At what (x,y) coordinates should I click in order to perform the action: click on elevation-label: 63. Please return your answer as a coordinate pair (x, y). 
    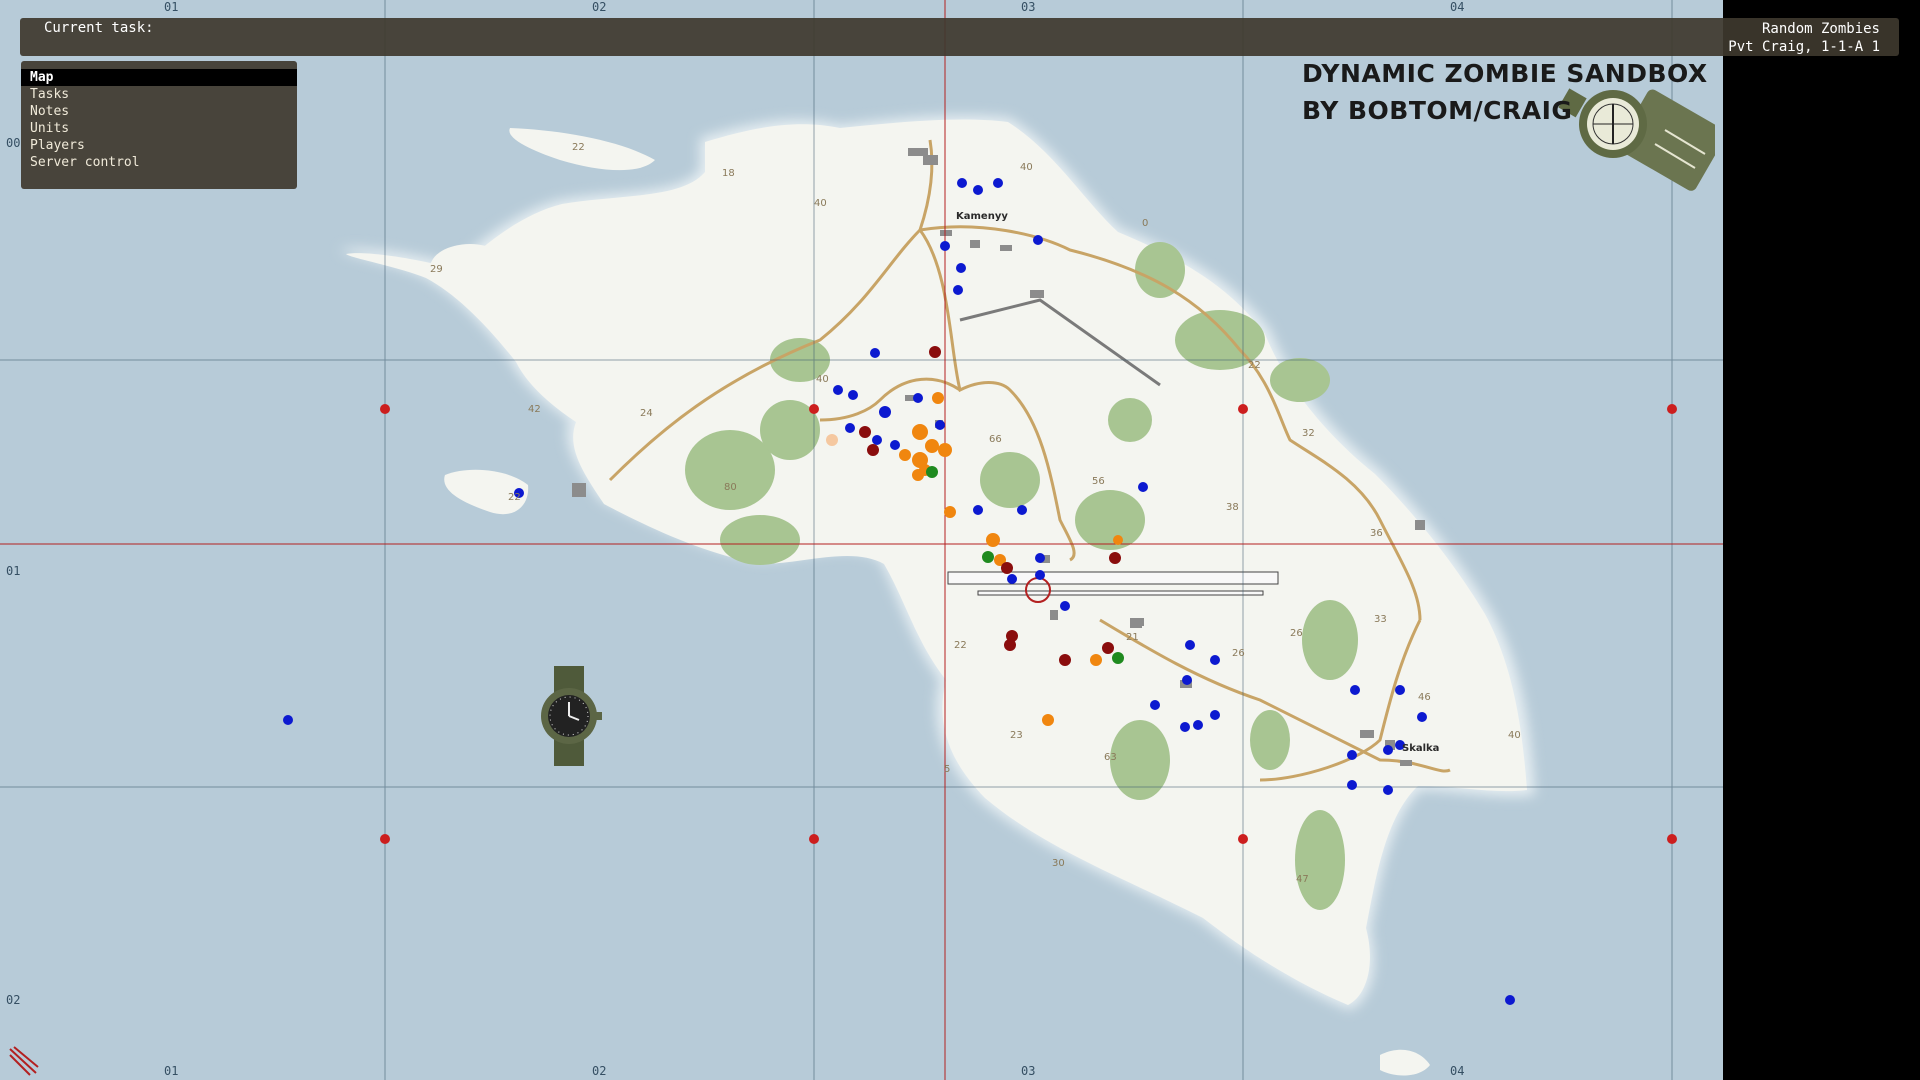
    Looking at the image, I should click on (1110, 757).